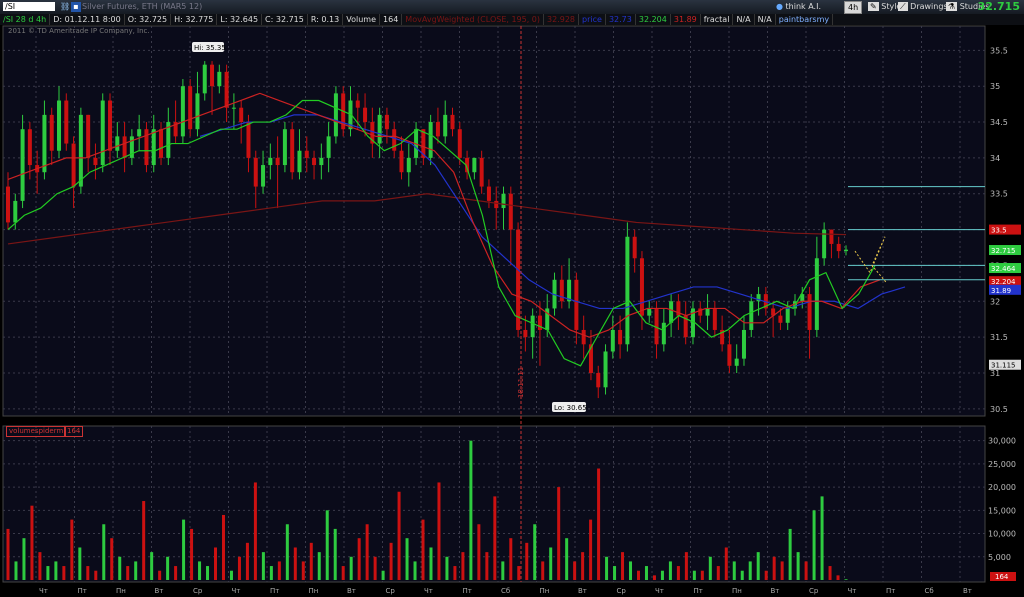  I want to click on volume-study-label: volumespiderm, so click(36, 431).